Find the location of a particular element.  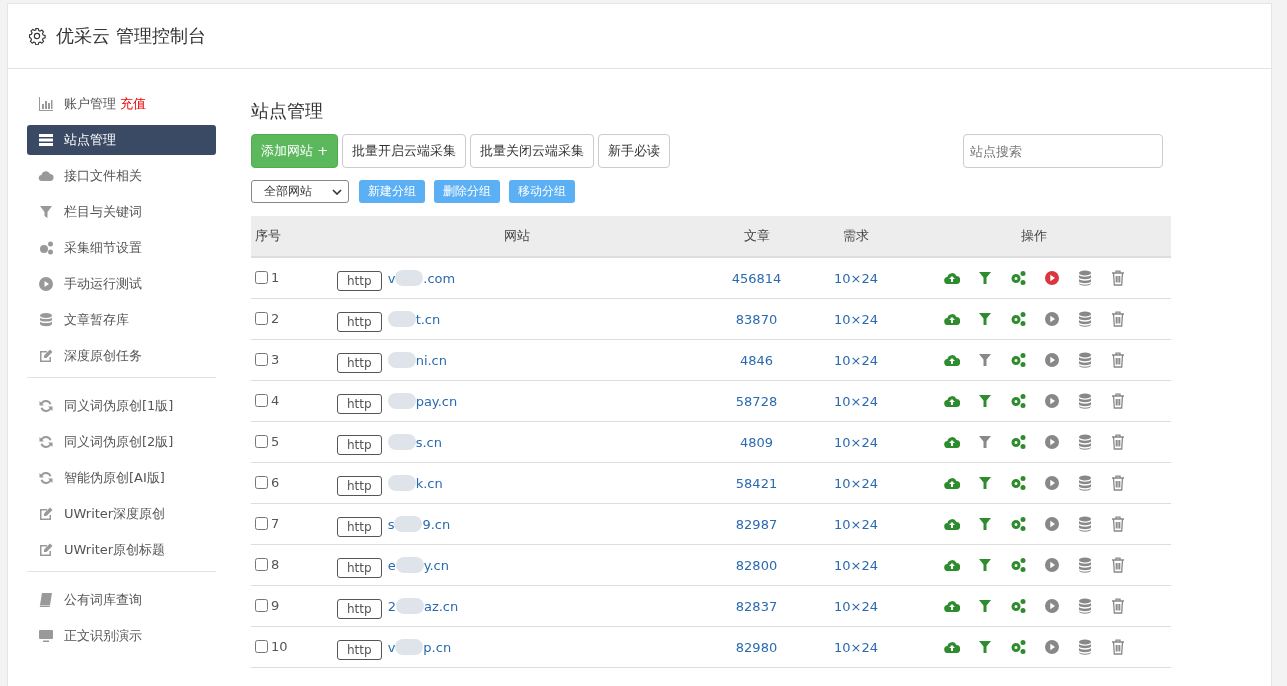

action-button: 新手必读 is located at coordinates (634, 151).